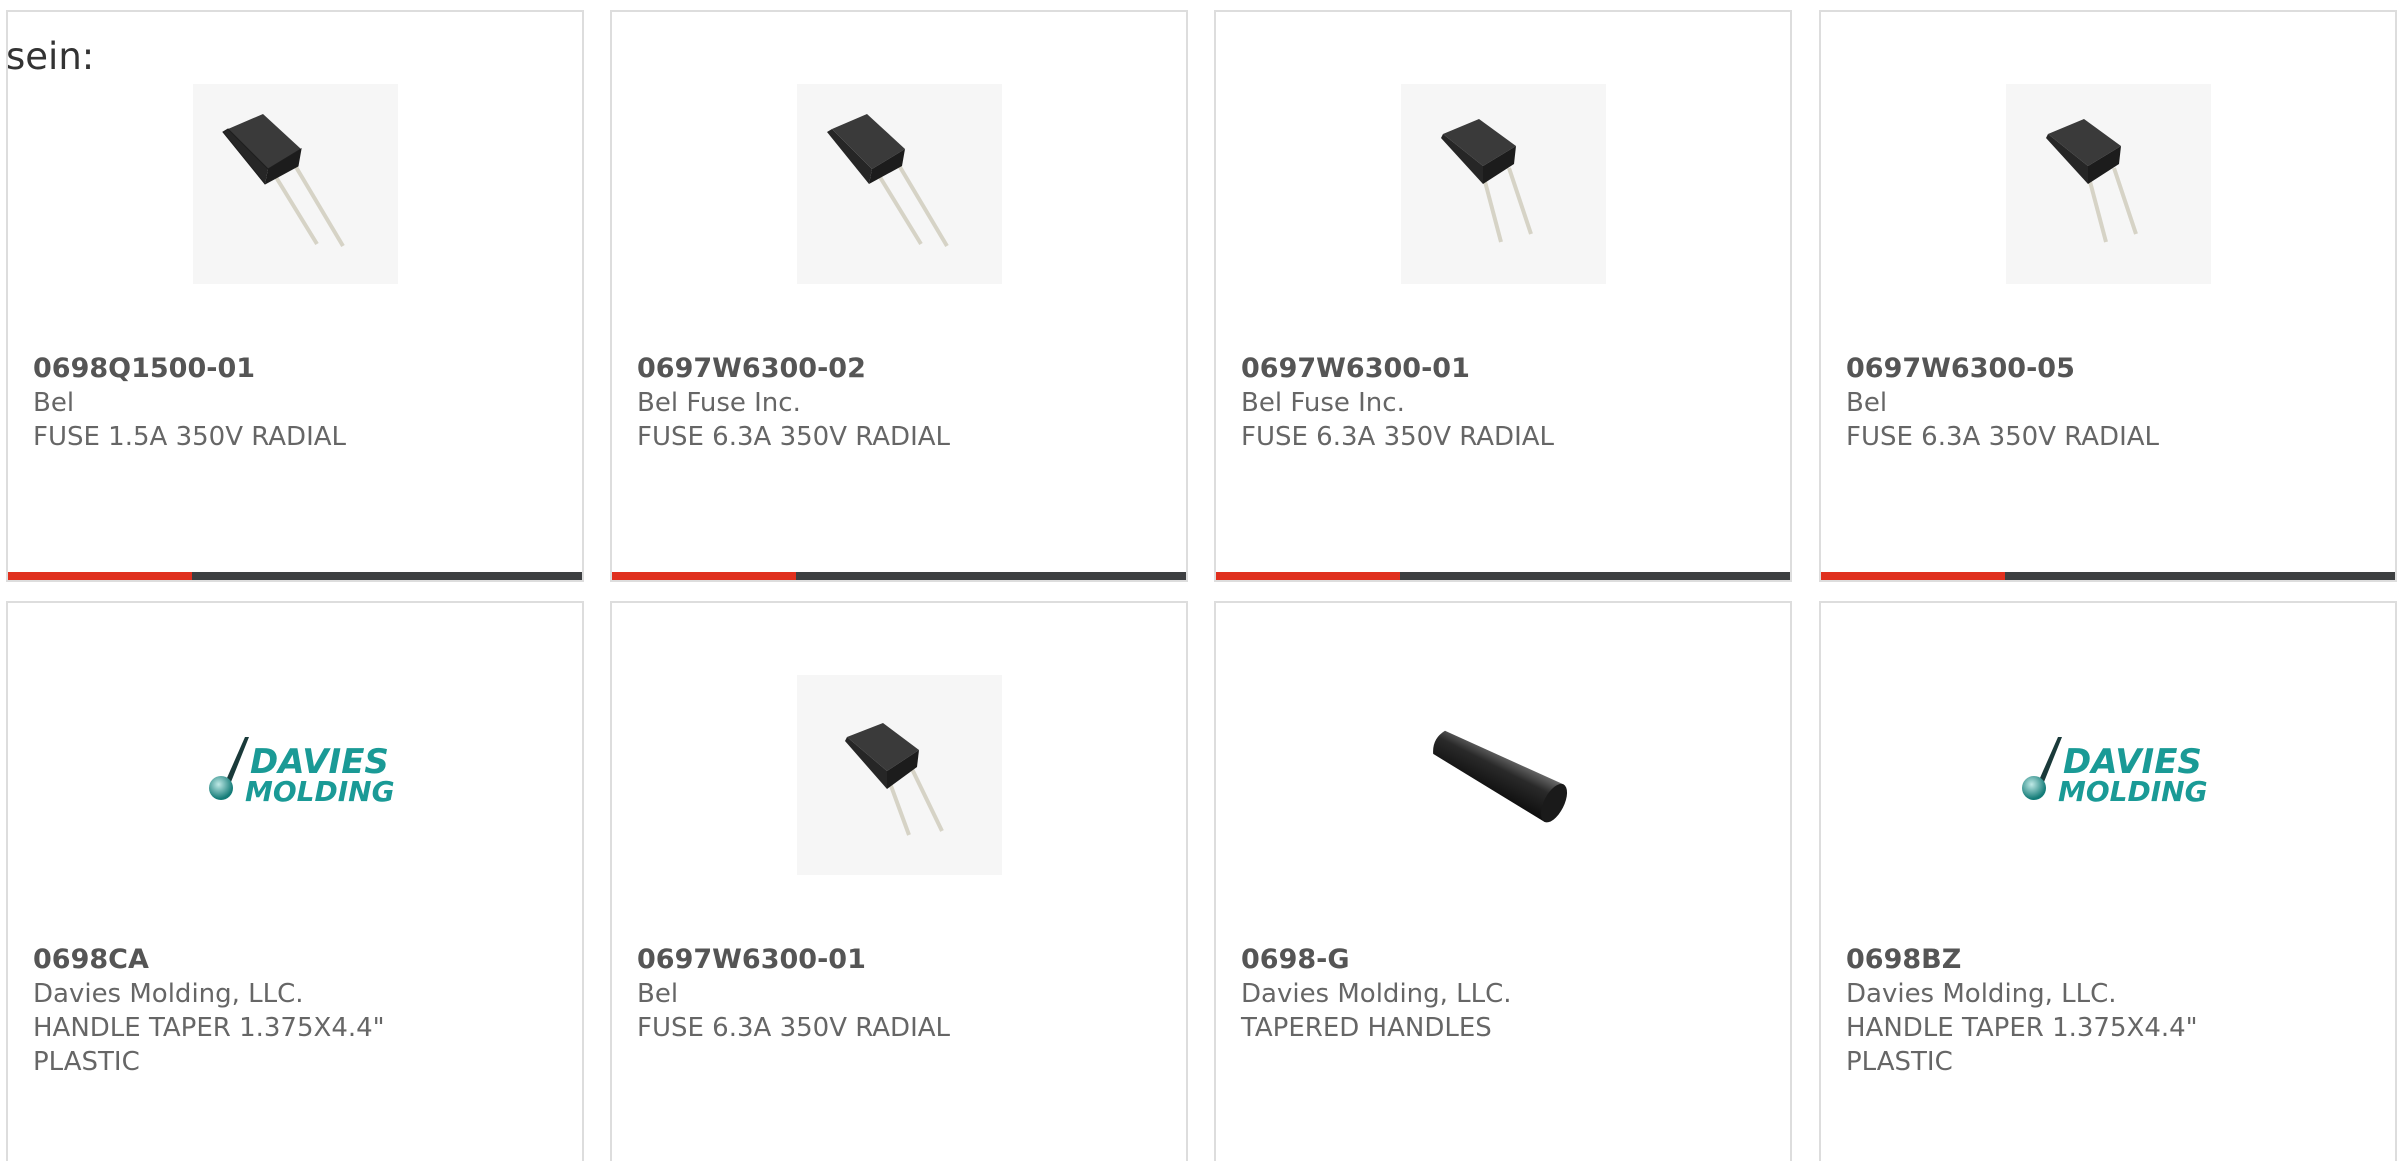  Describe the element at coordinates (899, 881) in the screenshot. I see `product-card: 0697W6300-01 Bel FUSE 6.3A 350V RADIAL` at that location.